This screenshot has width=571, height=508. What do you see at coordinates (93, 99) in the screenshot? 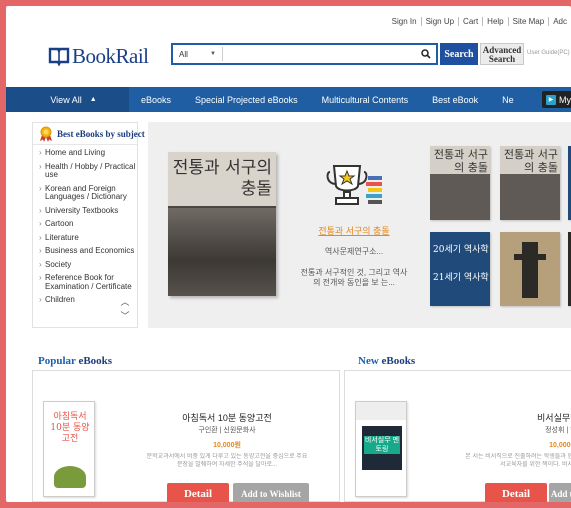
I see `triangle-up-icon: ▲` at bounding box center [93, 99].